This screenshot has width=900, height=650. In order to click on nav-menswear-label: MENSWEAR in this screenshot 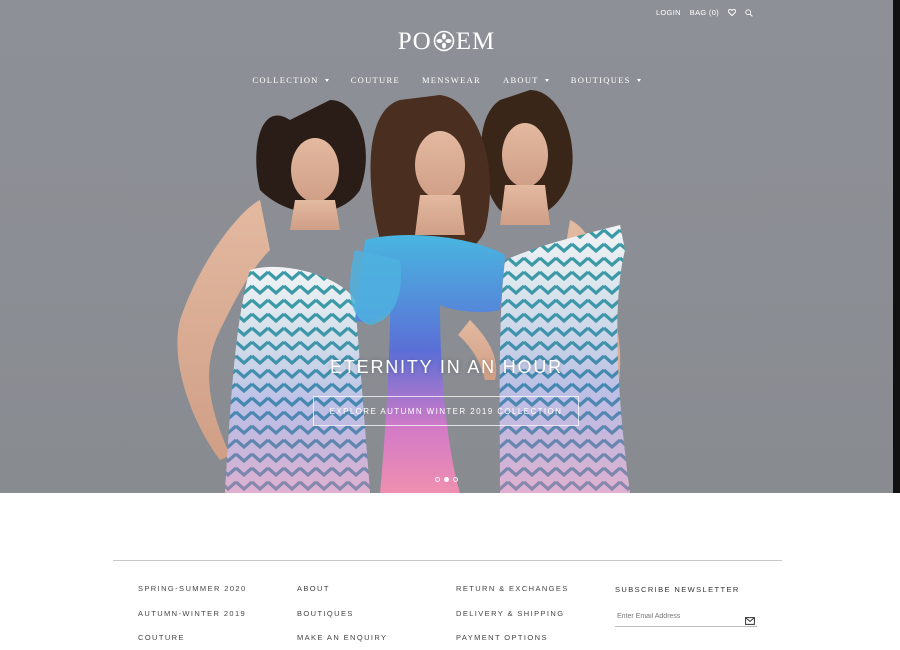, I will do `click(451, 80)`.